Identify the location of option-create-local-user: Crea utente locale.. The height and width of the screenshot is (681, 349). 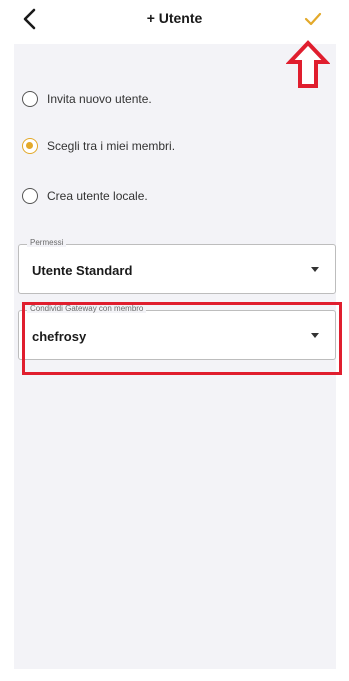
(85, 196).